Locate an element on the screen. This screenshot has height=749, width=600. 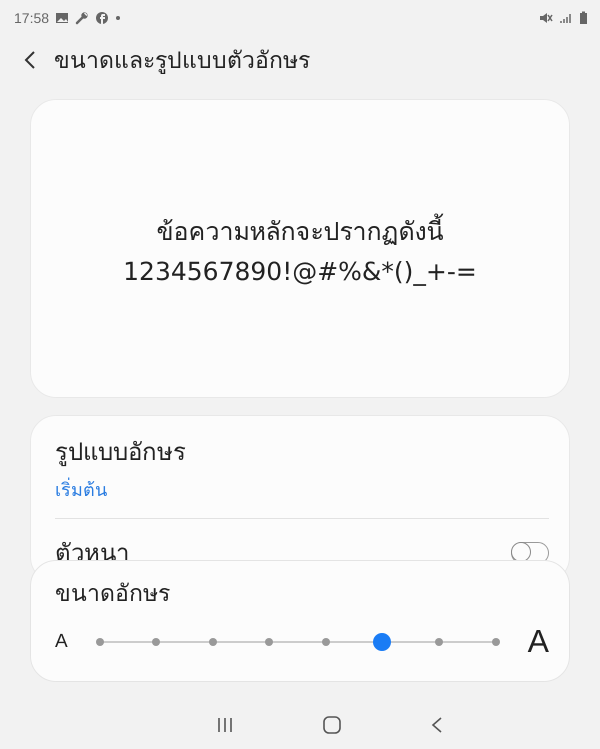
wrench-icon is located at coordinates (82, 18).